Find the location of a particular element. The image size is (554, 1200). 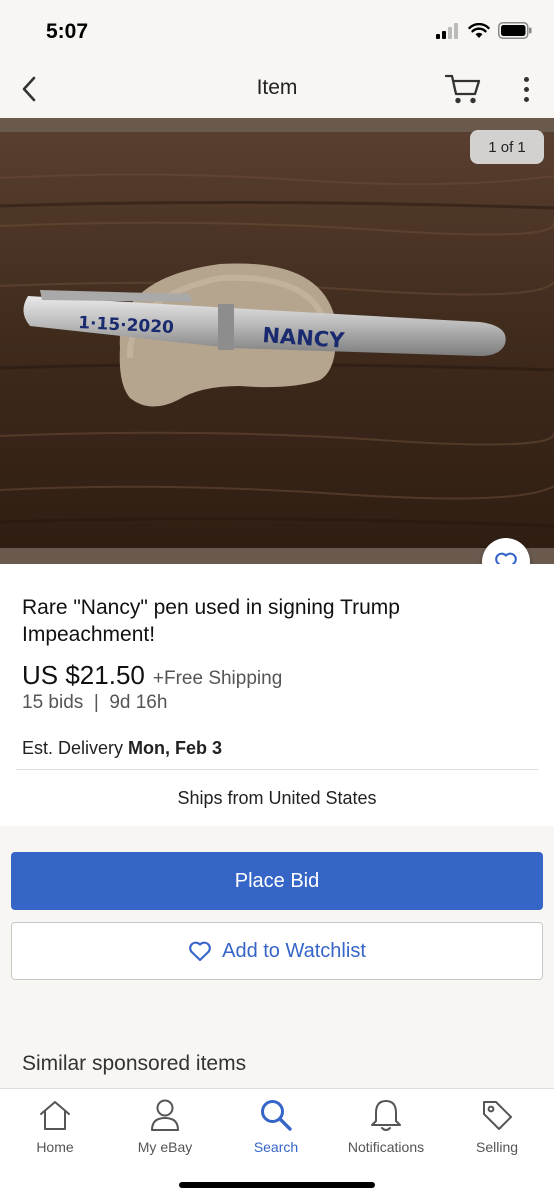

ships-from: Ships from United States is located at coordinates (277, 798).